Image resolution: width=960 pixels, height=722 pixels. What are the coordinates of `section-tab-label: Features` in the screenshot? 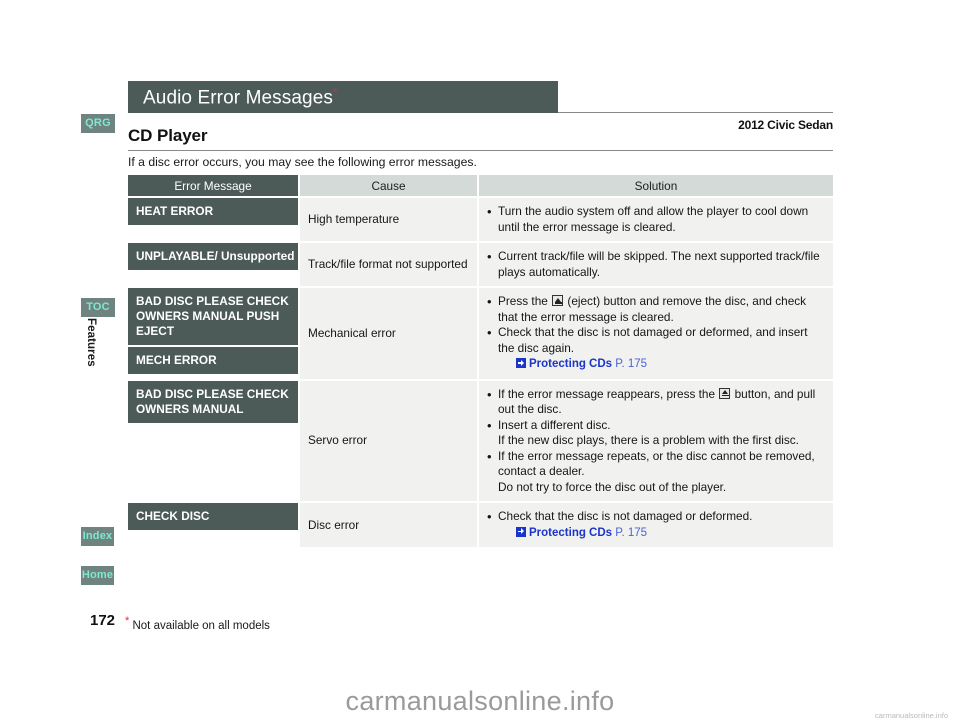 It's located at (91, 342).